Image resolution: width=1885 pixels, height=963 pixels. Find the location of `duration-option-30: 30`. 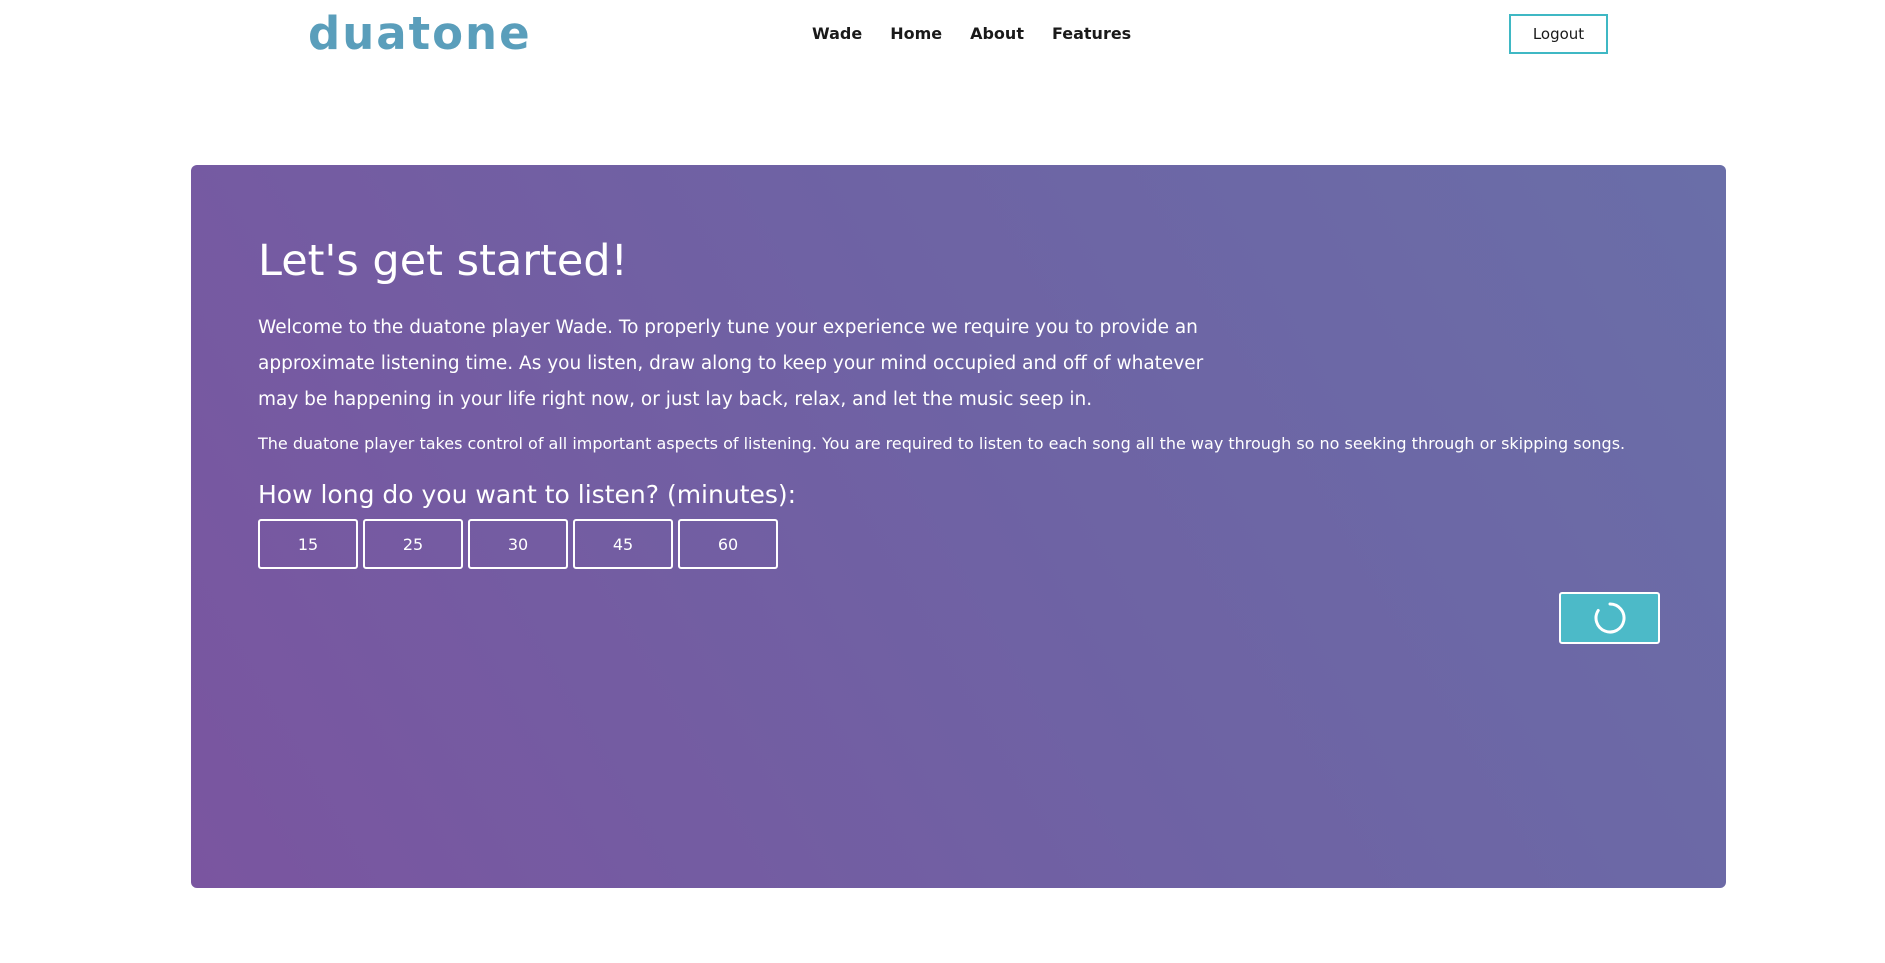

duration-option-30: 30 is located at coordinates (518, 544).